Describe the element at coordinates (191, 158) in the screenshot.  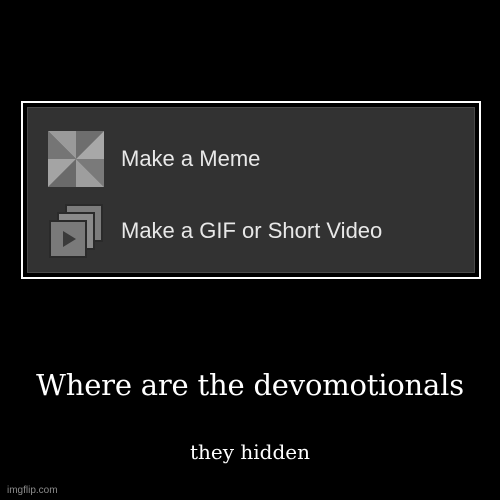
I see `menu-item-label: Make a Meme` at that location.